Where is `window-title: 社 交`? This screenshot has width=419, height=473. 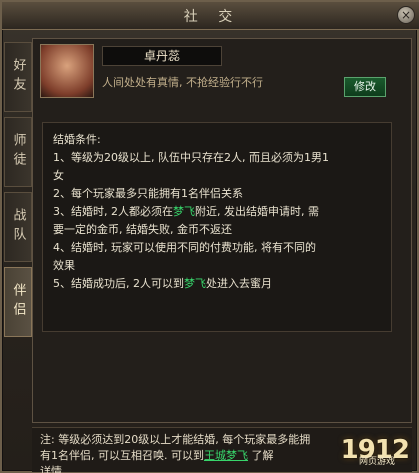
window-title: 社 交 is located at coordinates (212, 17).